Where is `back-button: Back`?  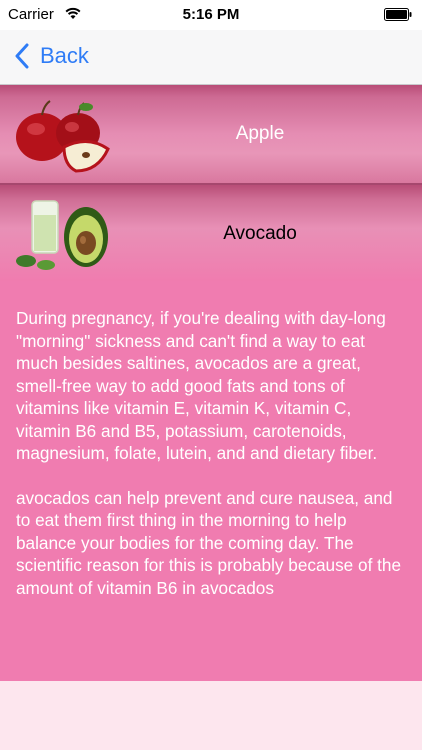 back-button: Back is located at coordinates (51, 56).